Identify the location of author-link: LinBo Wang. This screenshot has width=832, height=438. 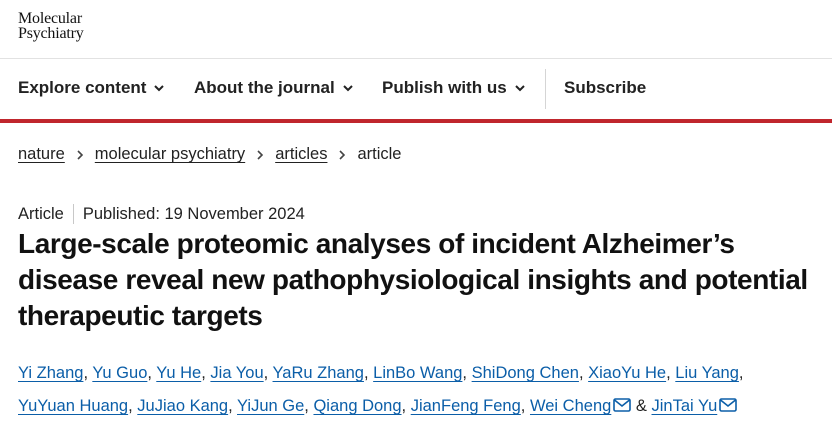
(417, 373).